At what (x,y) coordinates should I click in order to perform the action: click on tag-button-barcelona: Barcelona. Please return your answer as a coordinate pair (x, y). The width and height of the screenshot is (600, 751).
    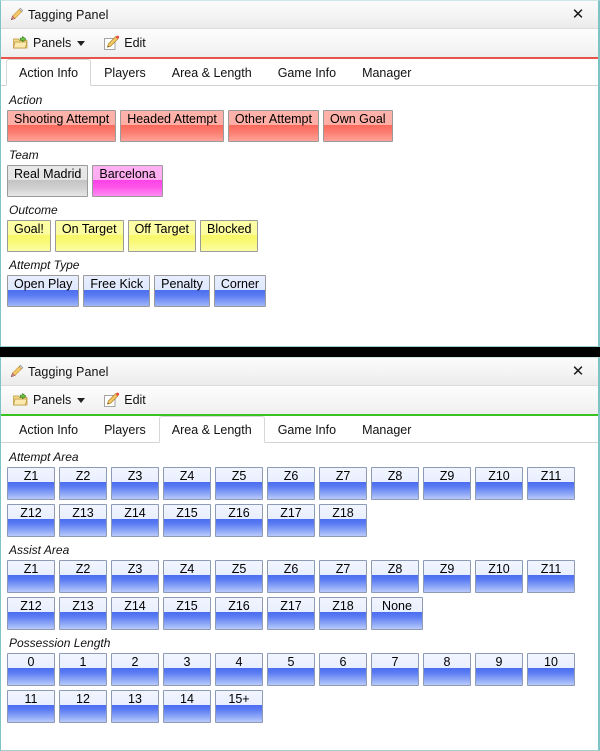
    Looking at the image, I should click on (127, 181).